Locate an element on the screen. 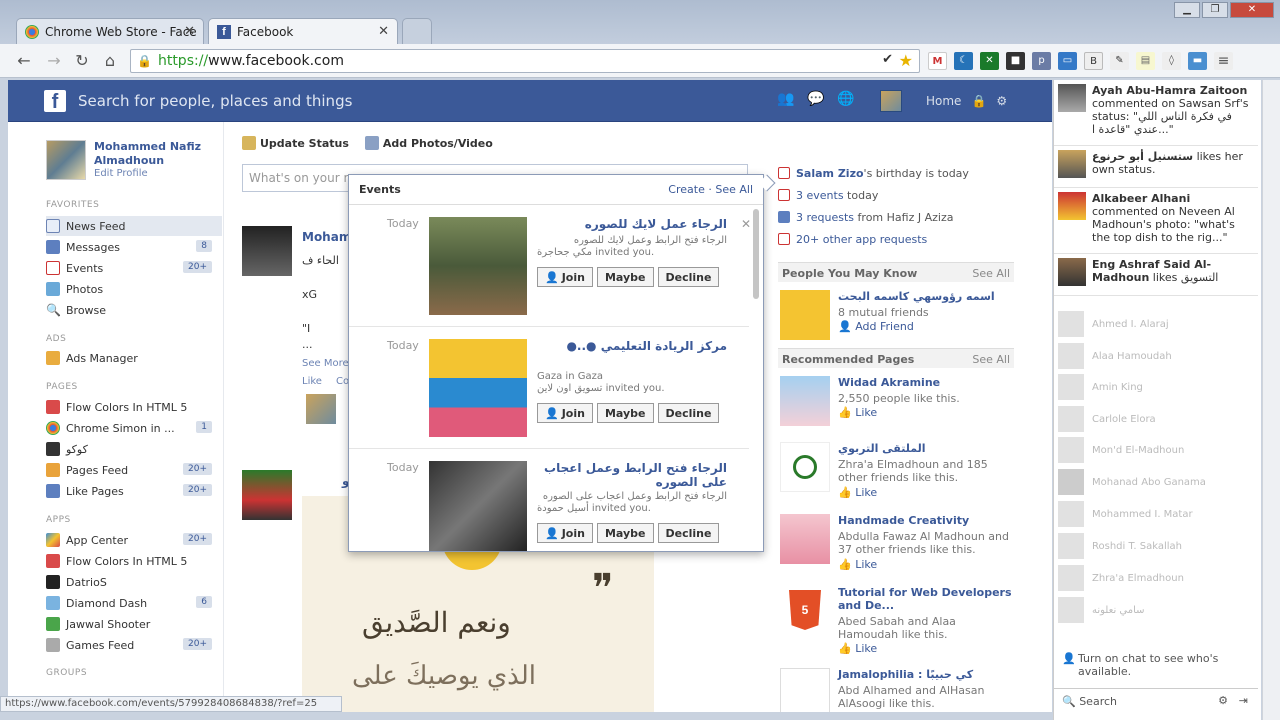 The width and height of the screenshot is (1280, 720). see-more-link: See More is located at coordinates (325, 363).